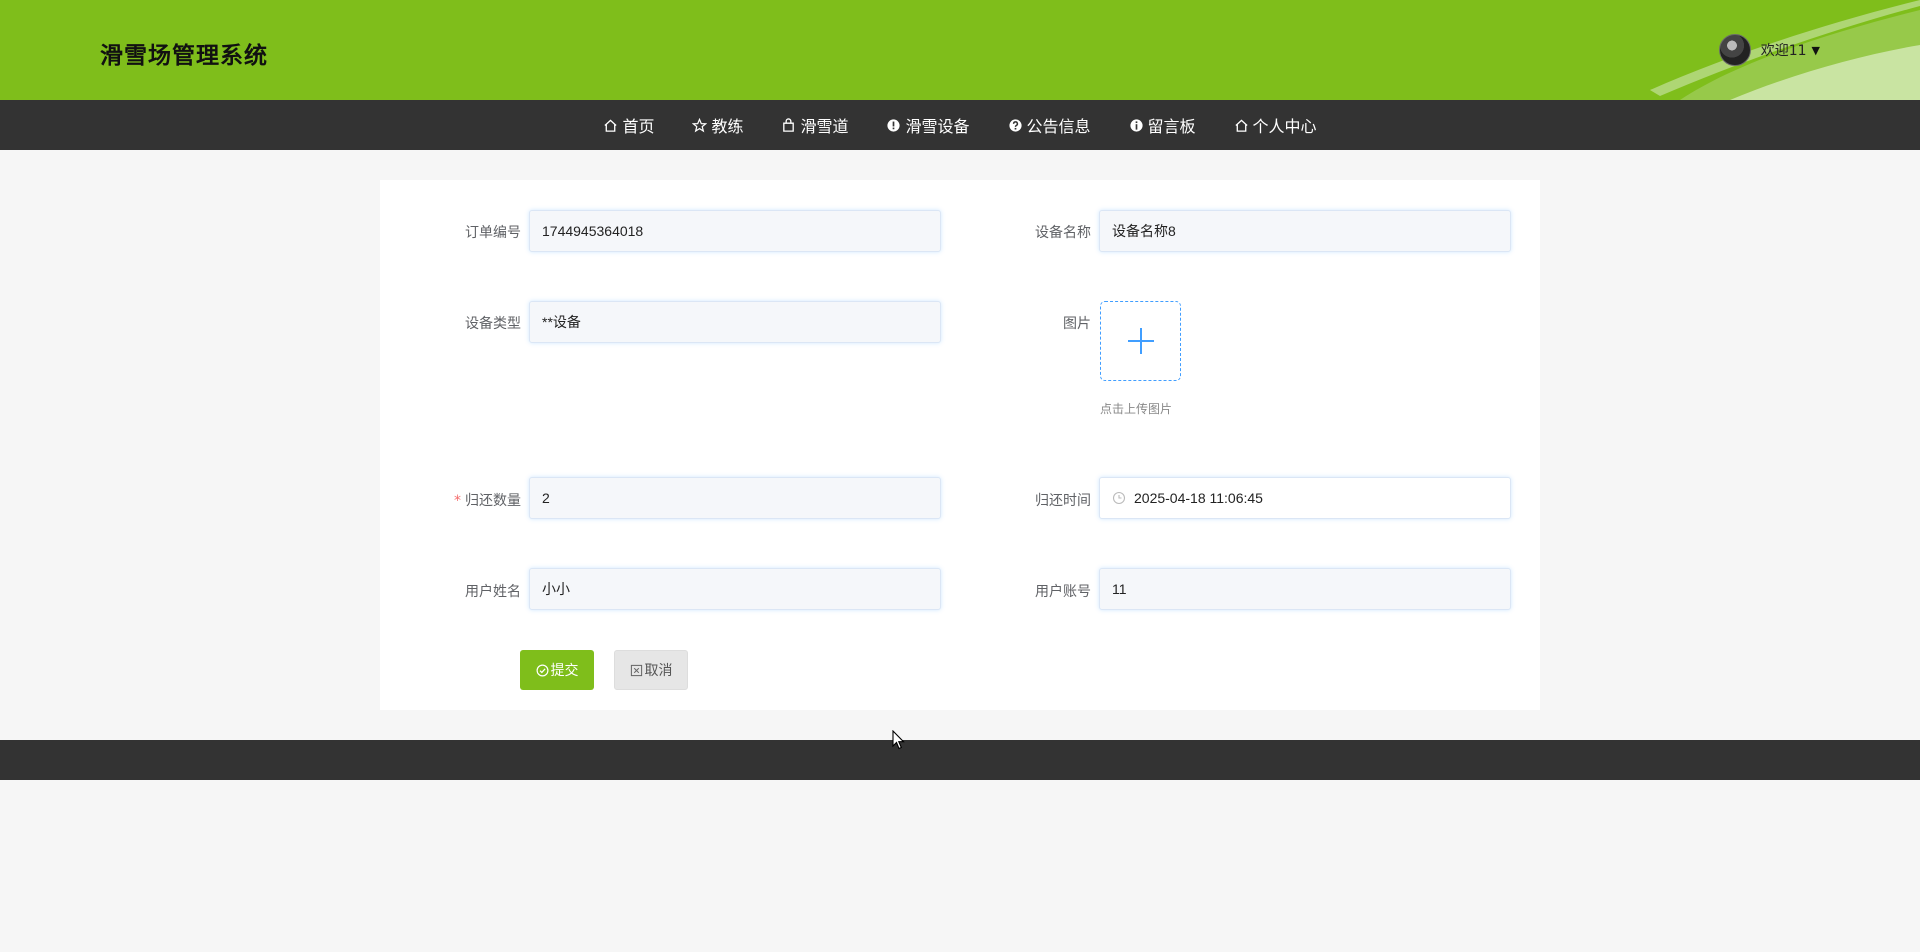  What do you see at coordinates (735, 322) in the screenshot?
I see `device-type-input: **设备` at bounding box center [735, 322].